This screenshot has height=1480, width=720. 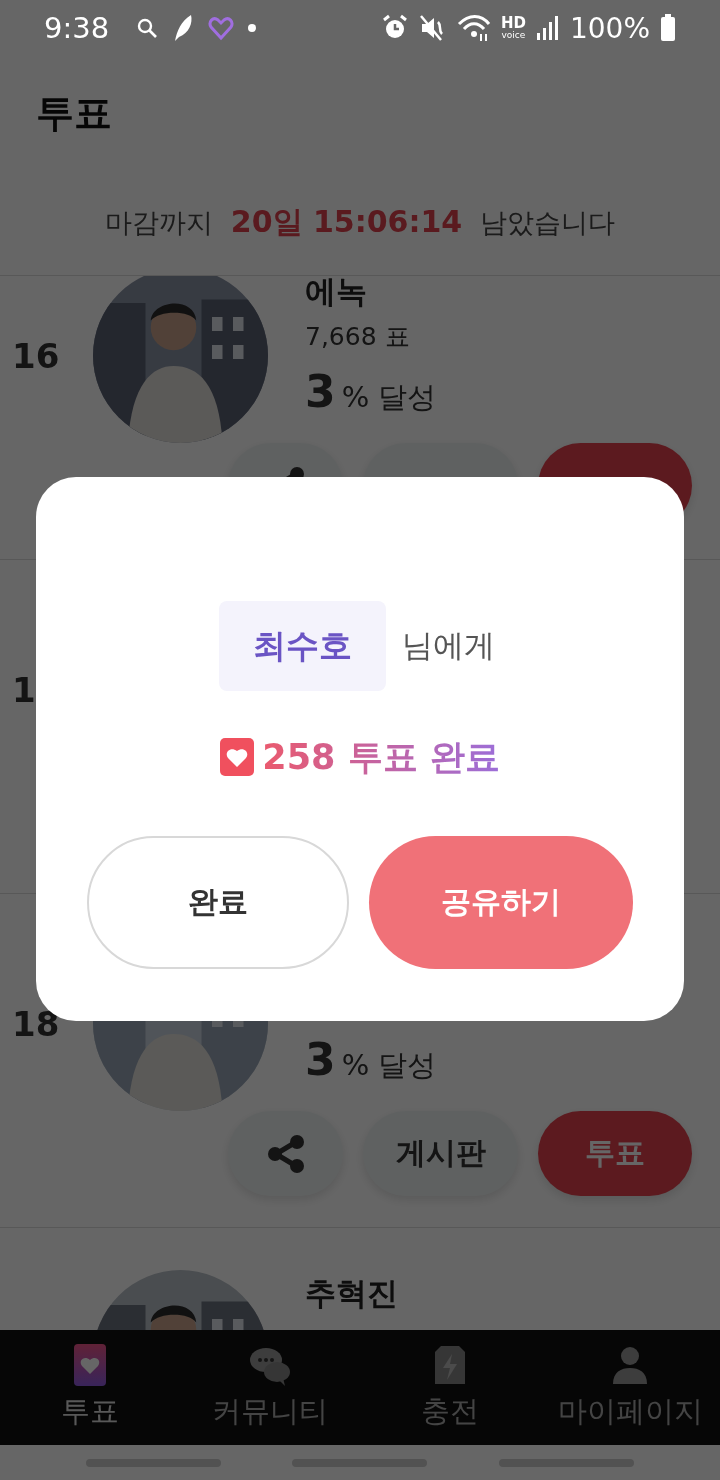 What do you see at coordinates (336, 293) in the screenshot?
I see `candidate-name: 에녹` at bounding box center [336, 293].